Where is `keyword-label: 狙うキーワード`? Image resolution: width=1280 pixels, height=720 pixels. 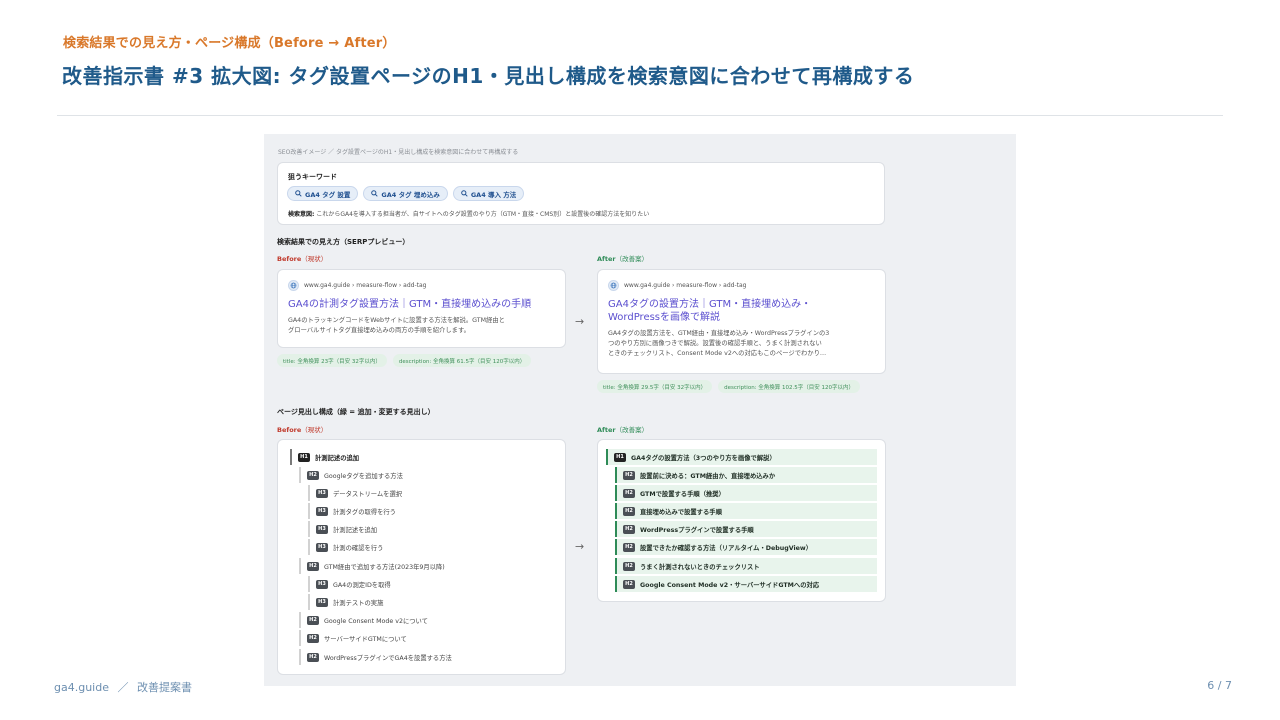
keyword-label: 狙うキーワード is located at coordinates (312, 177).